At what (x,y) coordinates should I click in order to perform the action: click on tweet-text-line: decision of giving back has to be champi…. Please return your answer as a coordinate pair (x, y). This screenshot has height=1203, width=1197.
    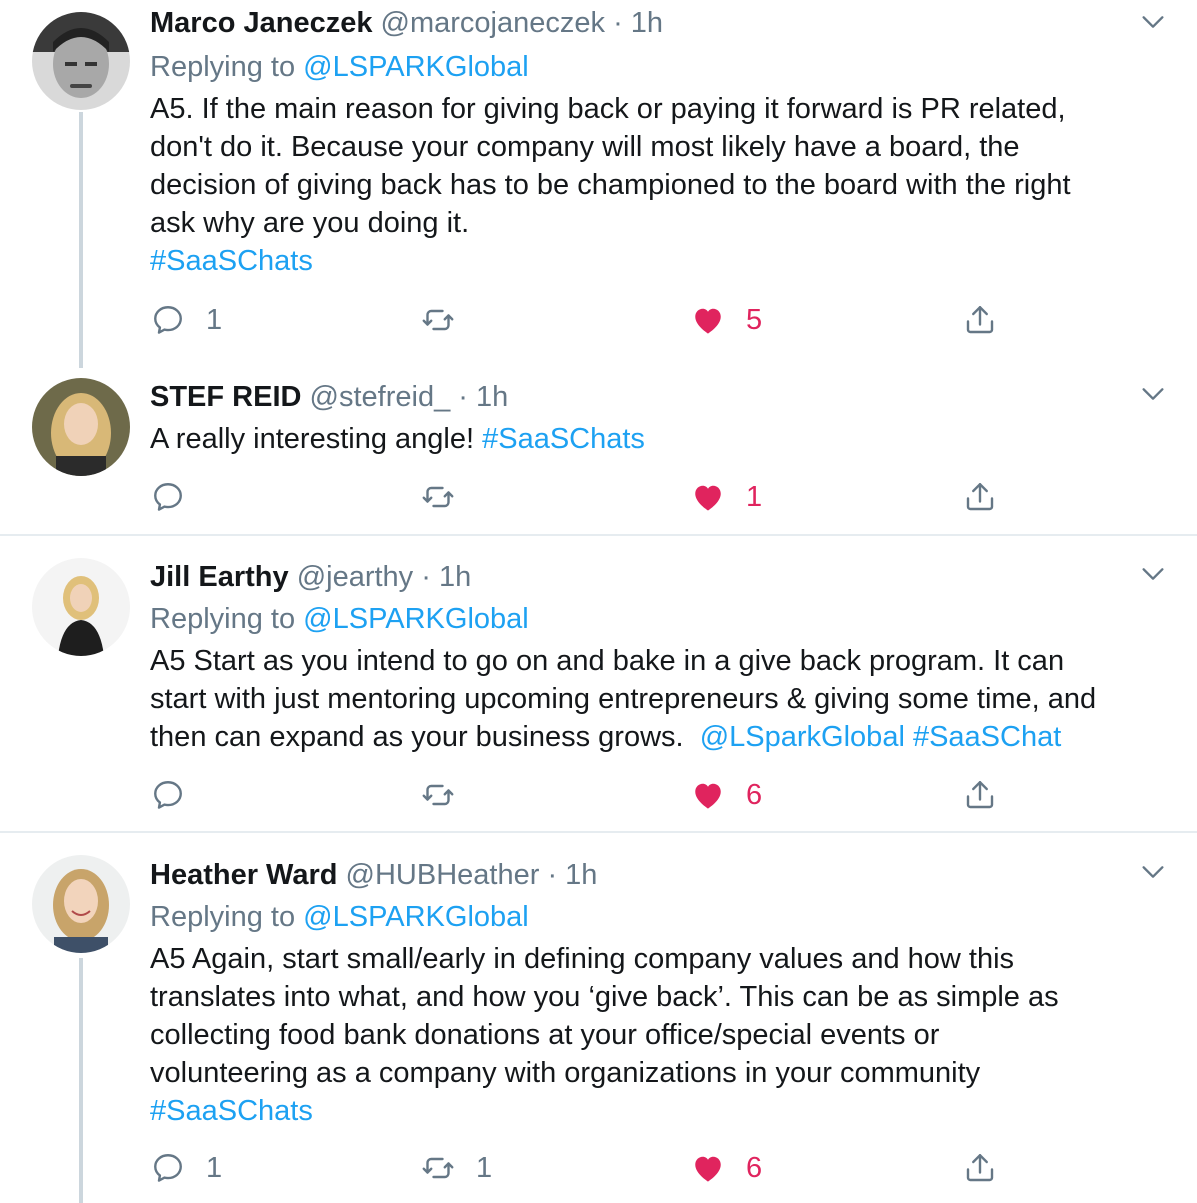
    Looking at the image, I should click on (610, 185).